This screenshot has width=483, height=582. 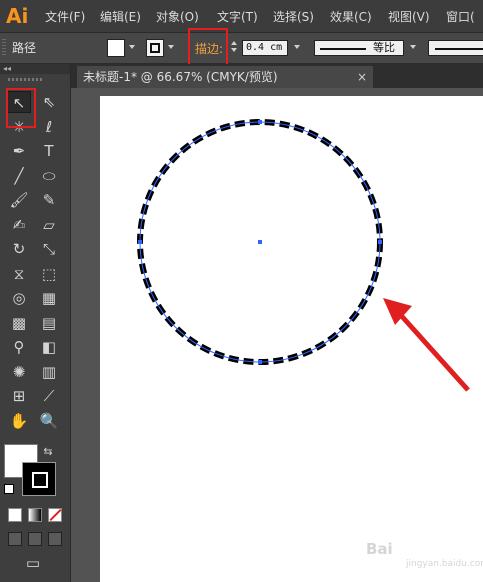 What do you see at coordinates (424, 554) in the screenshot?
I see `watermark: Bai jingyan.baidu.com` at bounding box center [424, 554].